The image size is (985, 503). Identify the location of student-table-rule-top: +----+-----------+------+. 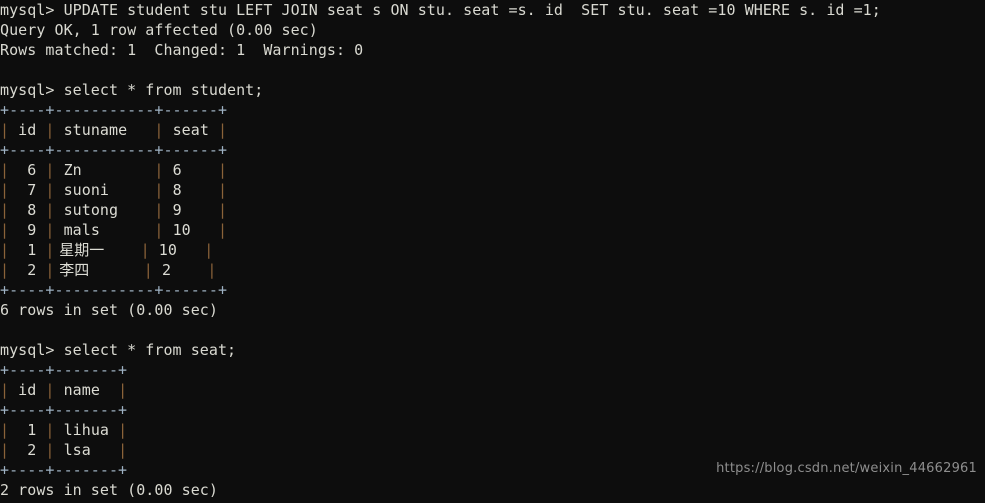
(114, 110).